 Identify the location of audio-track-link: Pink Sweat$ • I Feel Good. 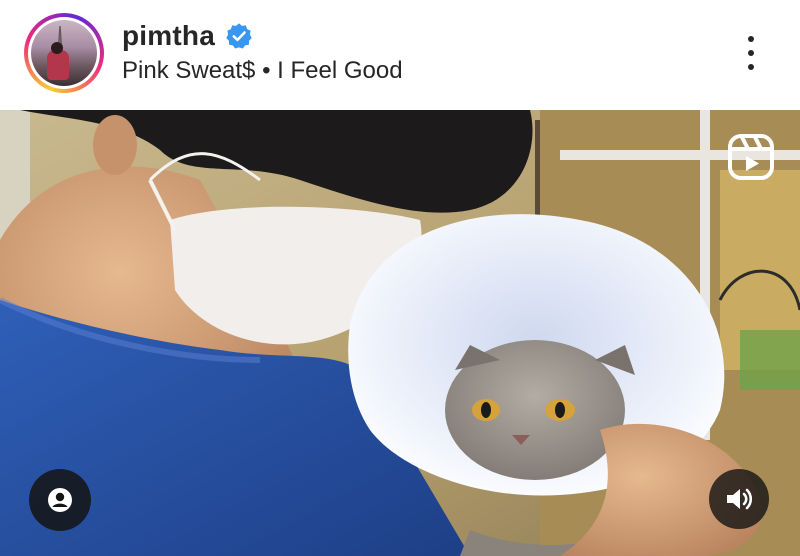
(262, 71).